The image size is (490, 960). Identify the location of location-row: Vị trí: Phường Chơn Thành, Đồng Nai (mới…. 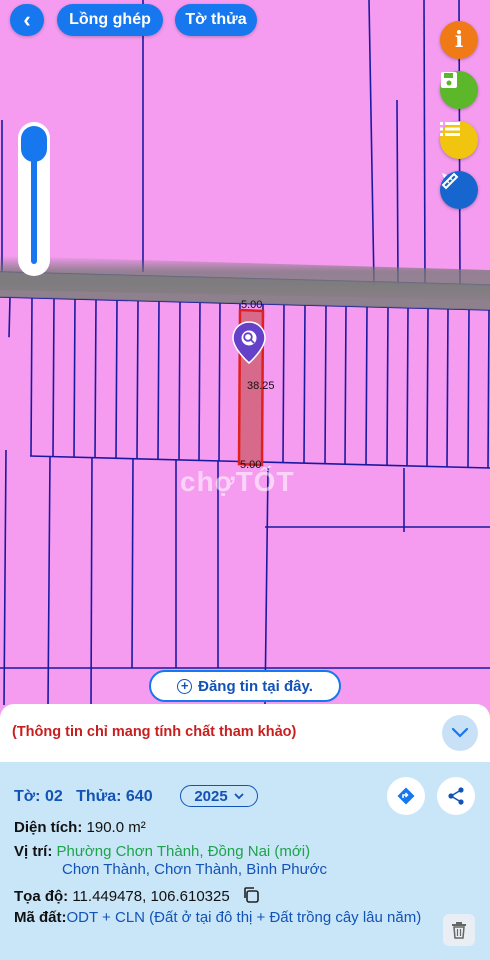
(162, 851).